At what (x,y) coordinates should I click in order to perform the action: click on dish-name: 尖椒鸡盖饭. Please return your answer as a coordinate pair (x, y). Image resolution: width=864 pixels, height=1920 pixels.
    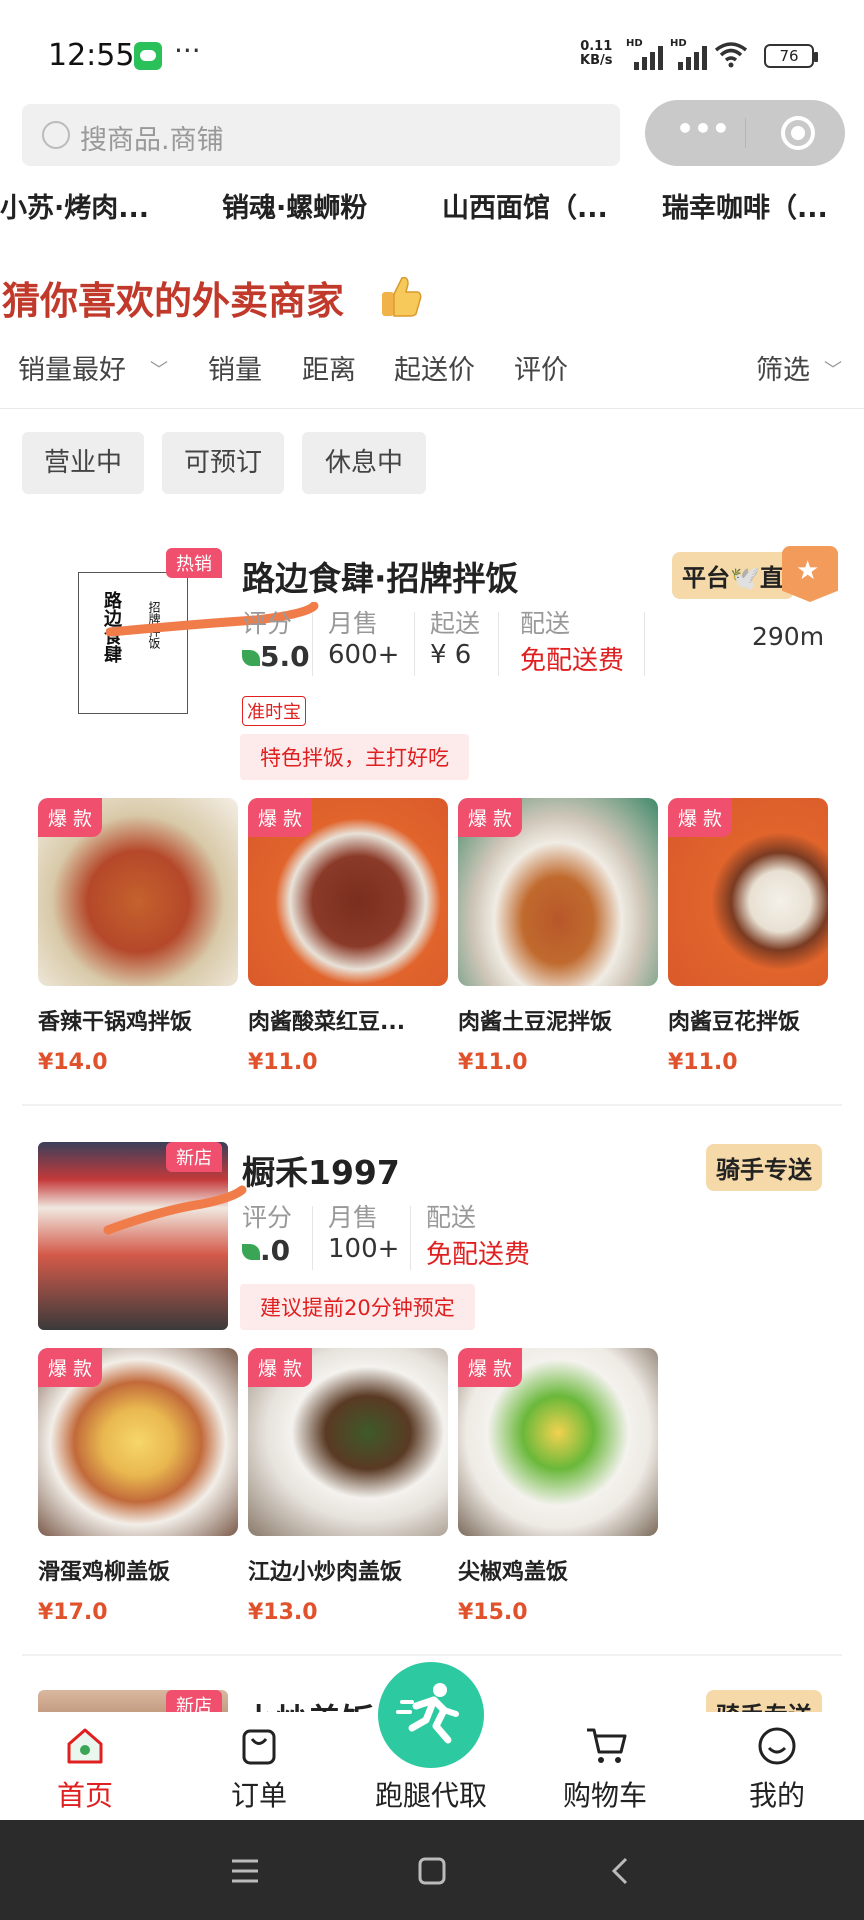
    Looking at the image, I should click on (513, 1572).